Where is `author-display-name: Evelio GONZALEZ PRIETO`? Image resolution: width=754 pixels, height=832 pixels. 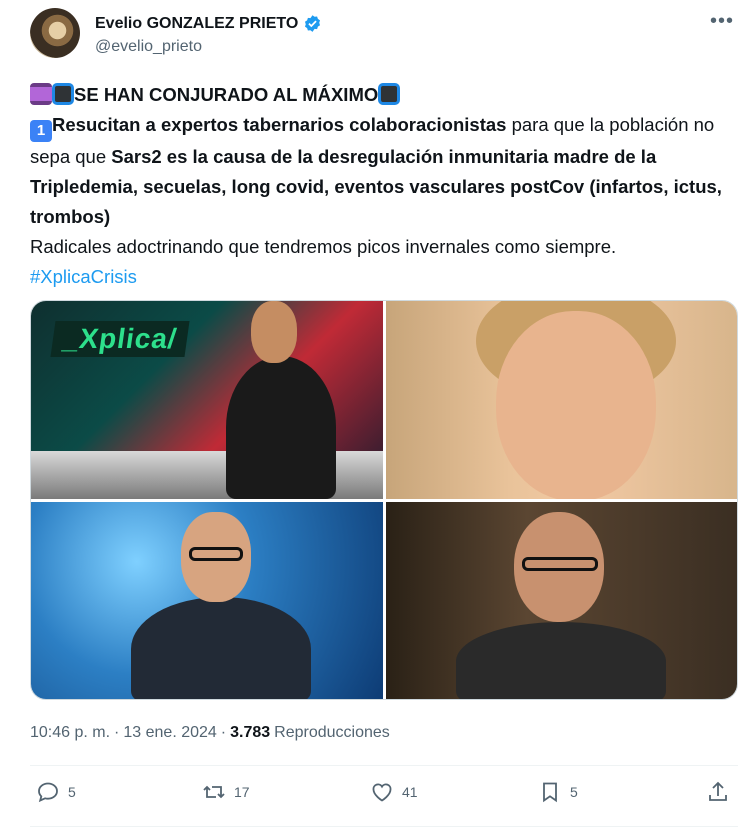
author-display-name: Evelio GONZALEZ PRIETO is located at coordinates (196, 24).